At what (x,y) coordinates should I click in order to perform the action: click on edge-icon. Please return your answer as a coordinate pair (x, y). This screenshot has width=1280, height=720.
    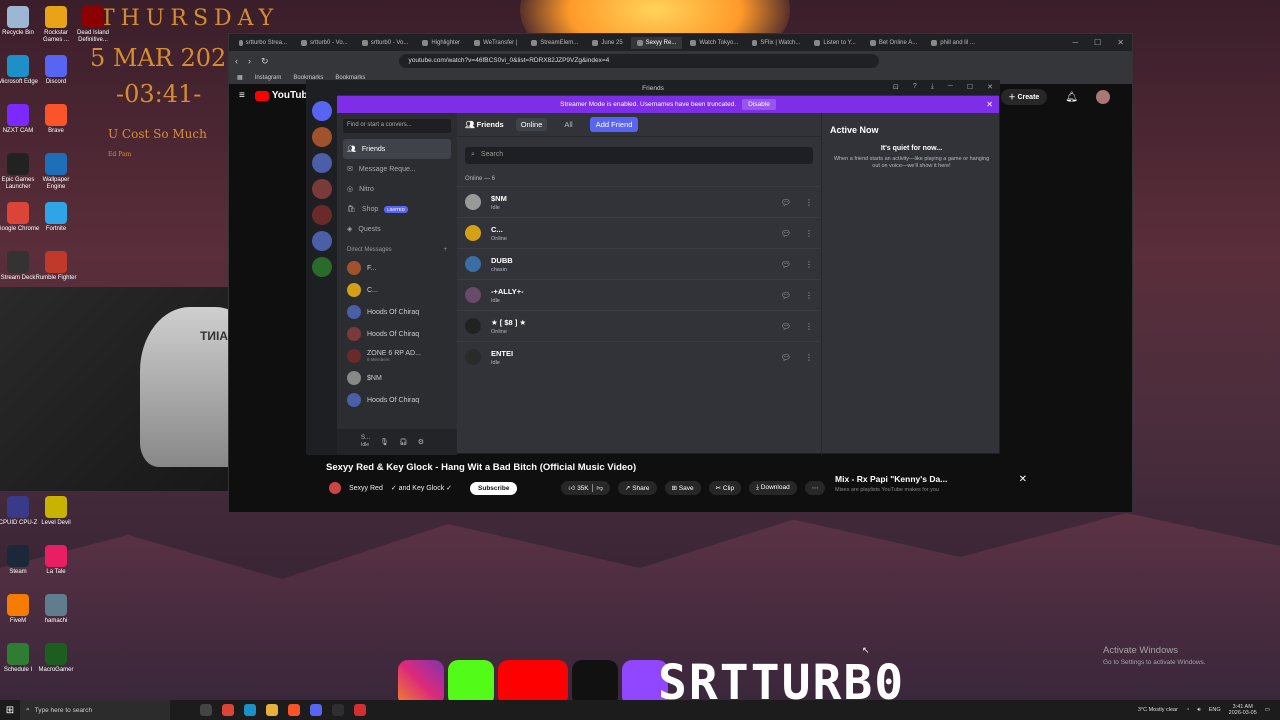
    Looking at the image, I should click on (250, 710).